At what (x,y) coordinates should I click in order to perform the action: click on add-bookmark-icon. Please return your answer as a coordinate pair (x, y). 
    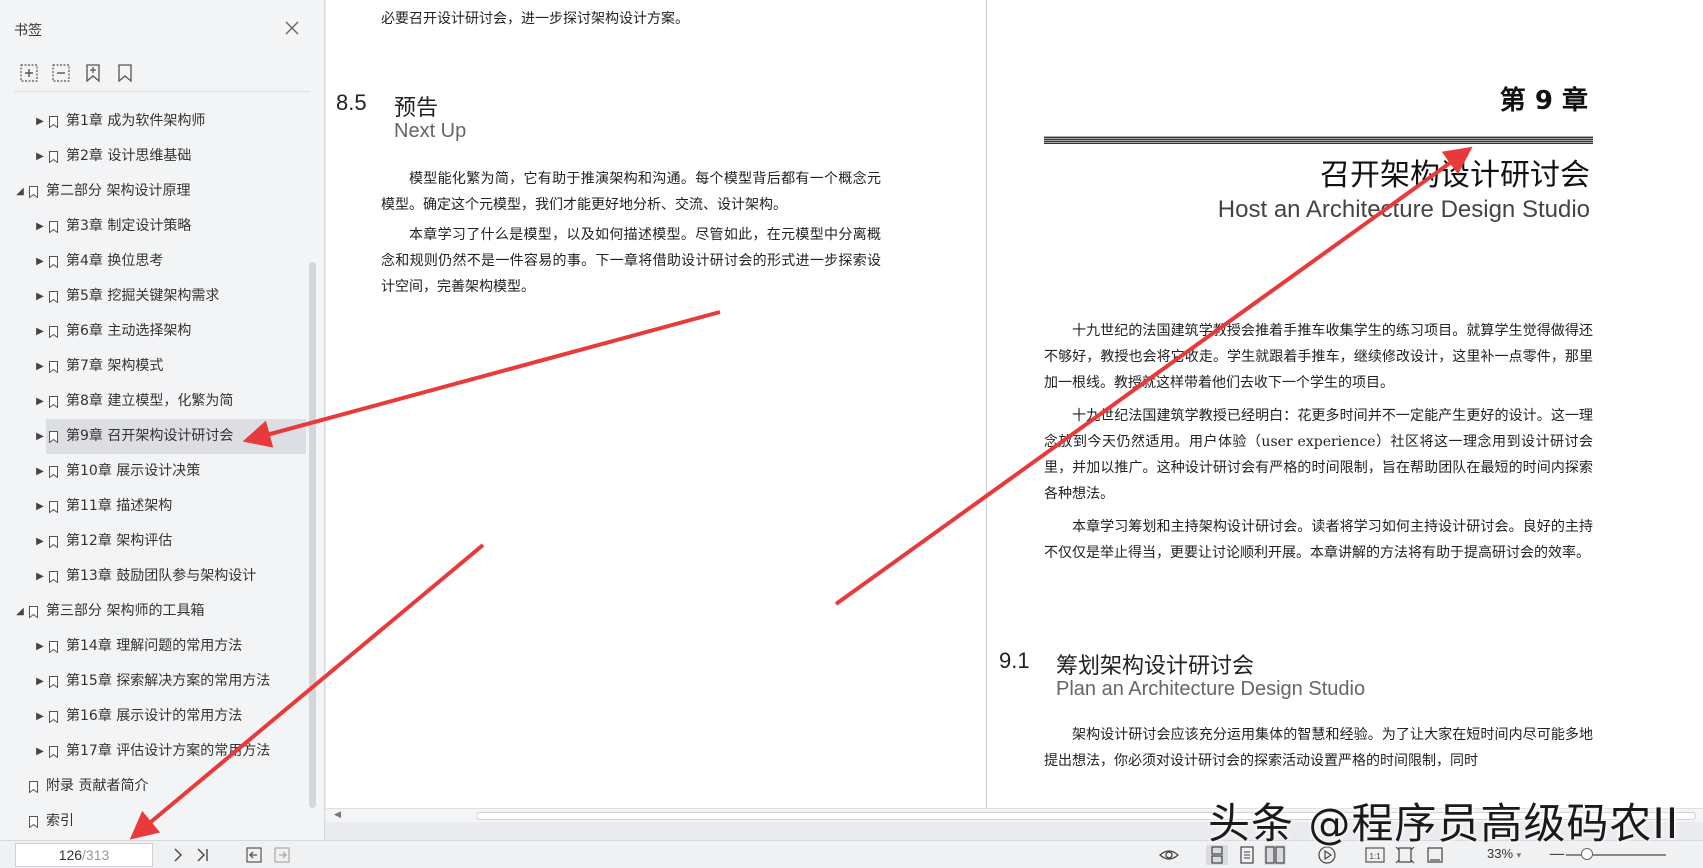
    Looking at the image, I should click on (93, 73).